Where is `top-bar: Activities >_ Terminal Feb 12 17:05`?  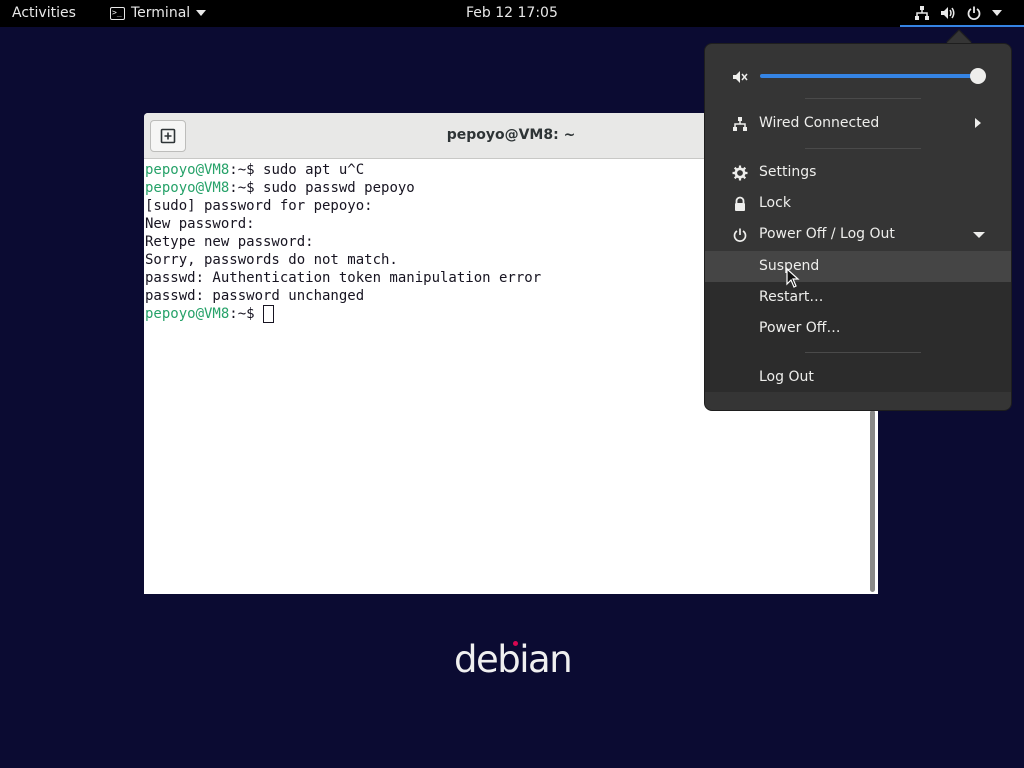 top-bar: Activities >_ Terminal Feb 12 17:05 is located at coordinates (512, 13).